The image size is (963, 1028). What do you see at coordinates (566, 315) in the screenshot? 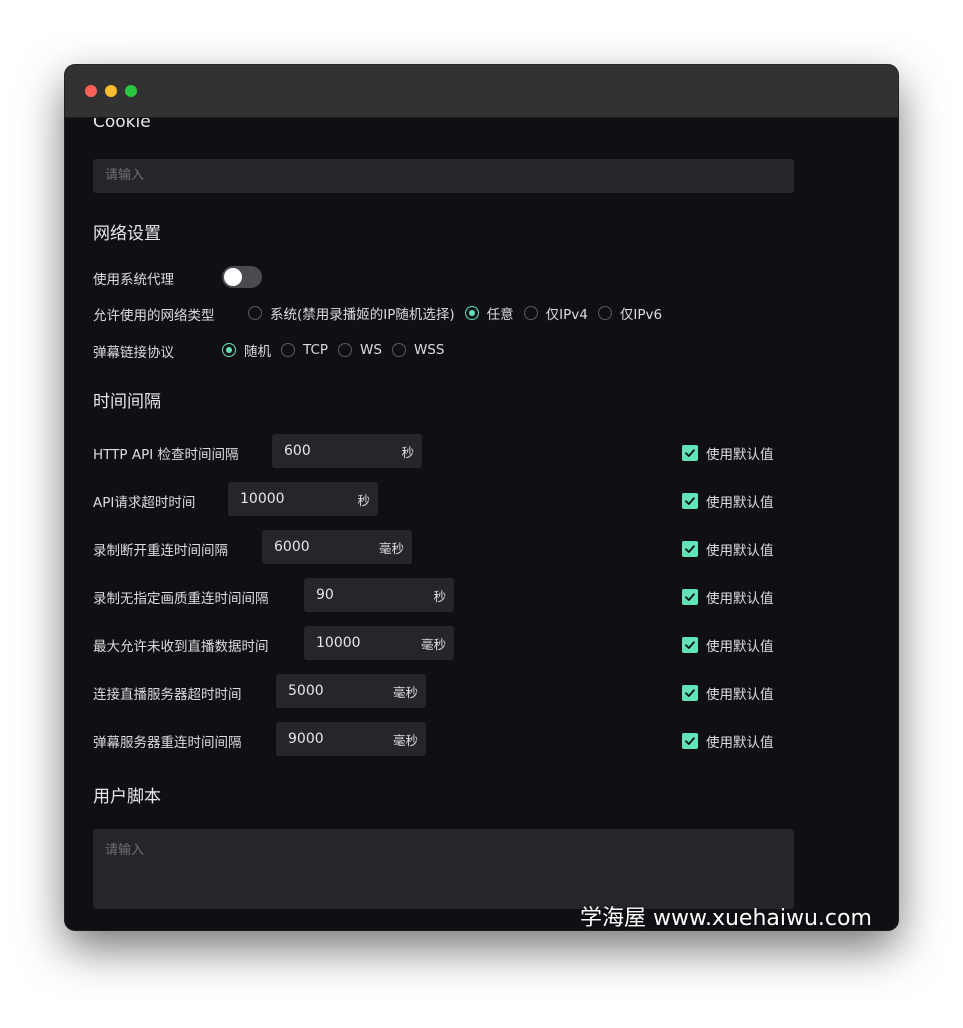
I see `network-type-option-label: 仅IPv4` at bounding box center [566, 315].